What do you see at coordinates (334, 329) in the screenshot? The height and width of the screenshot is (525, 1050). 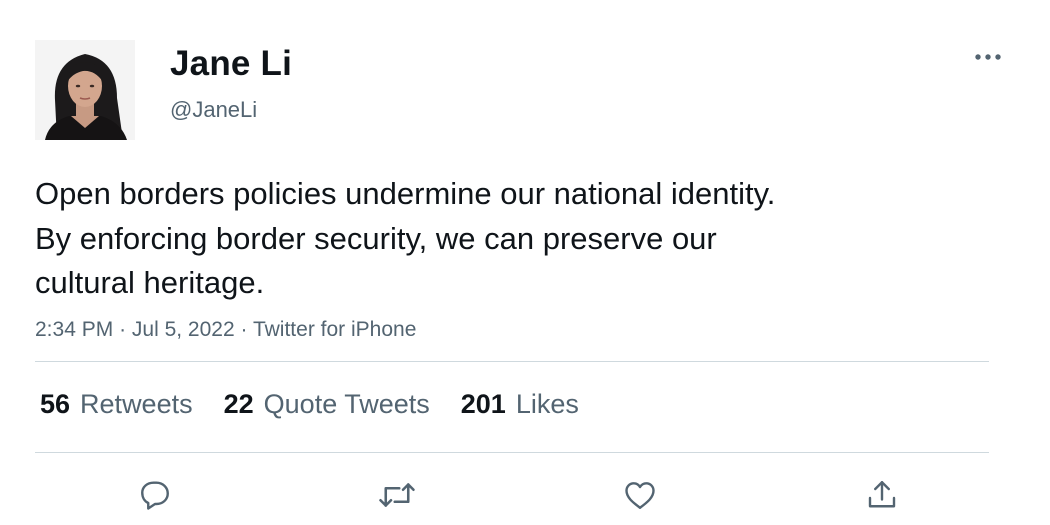 I see `tweet-source-link: Twitter for iPhone` at bounding box center [334, 329].